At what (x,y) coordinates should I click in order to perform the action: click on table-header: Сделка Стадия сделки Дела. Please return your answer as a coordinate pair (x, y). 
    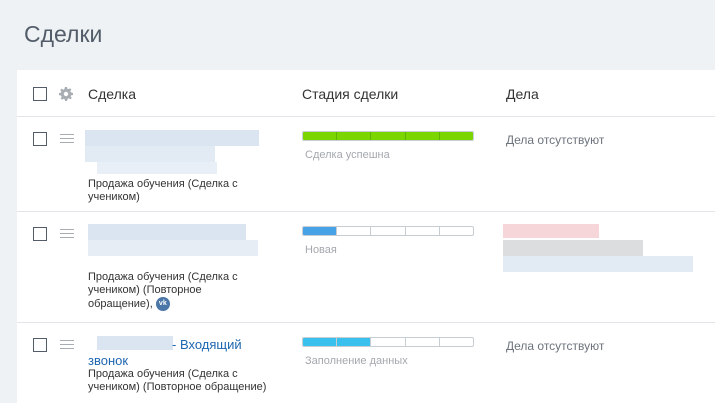
    Looking at the image, I should click on (366, 93).